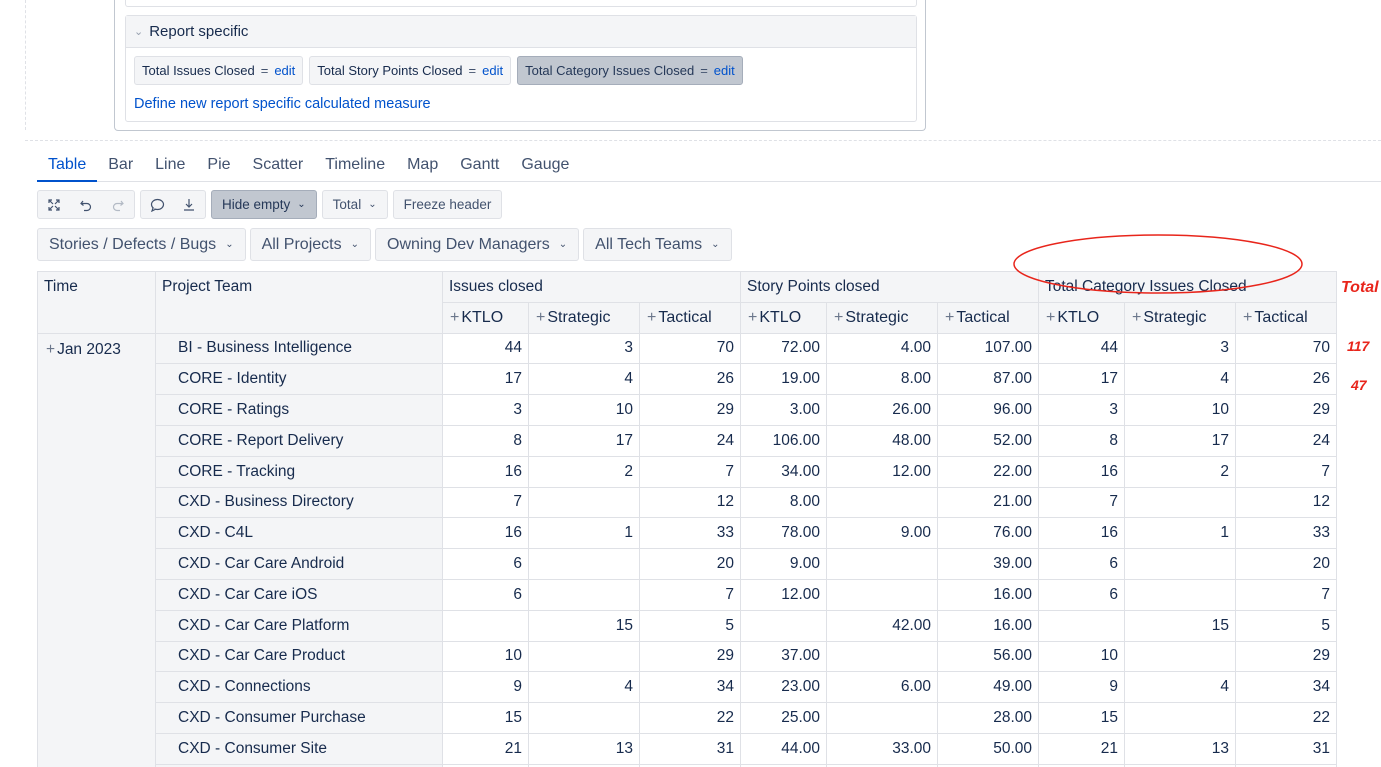 The height and width of the screenshot is (767, 1381). I want to click on value-cell: 8.00, so click(783, 502).